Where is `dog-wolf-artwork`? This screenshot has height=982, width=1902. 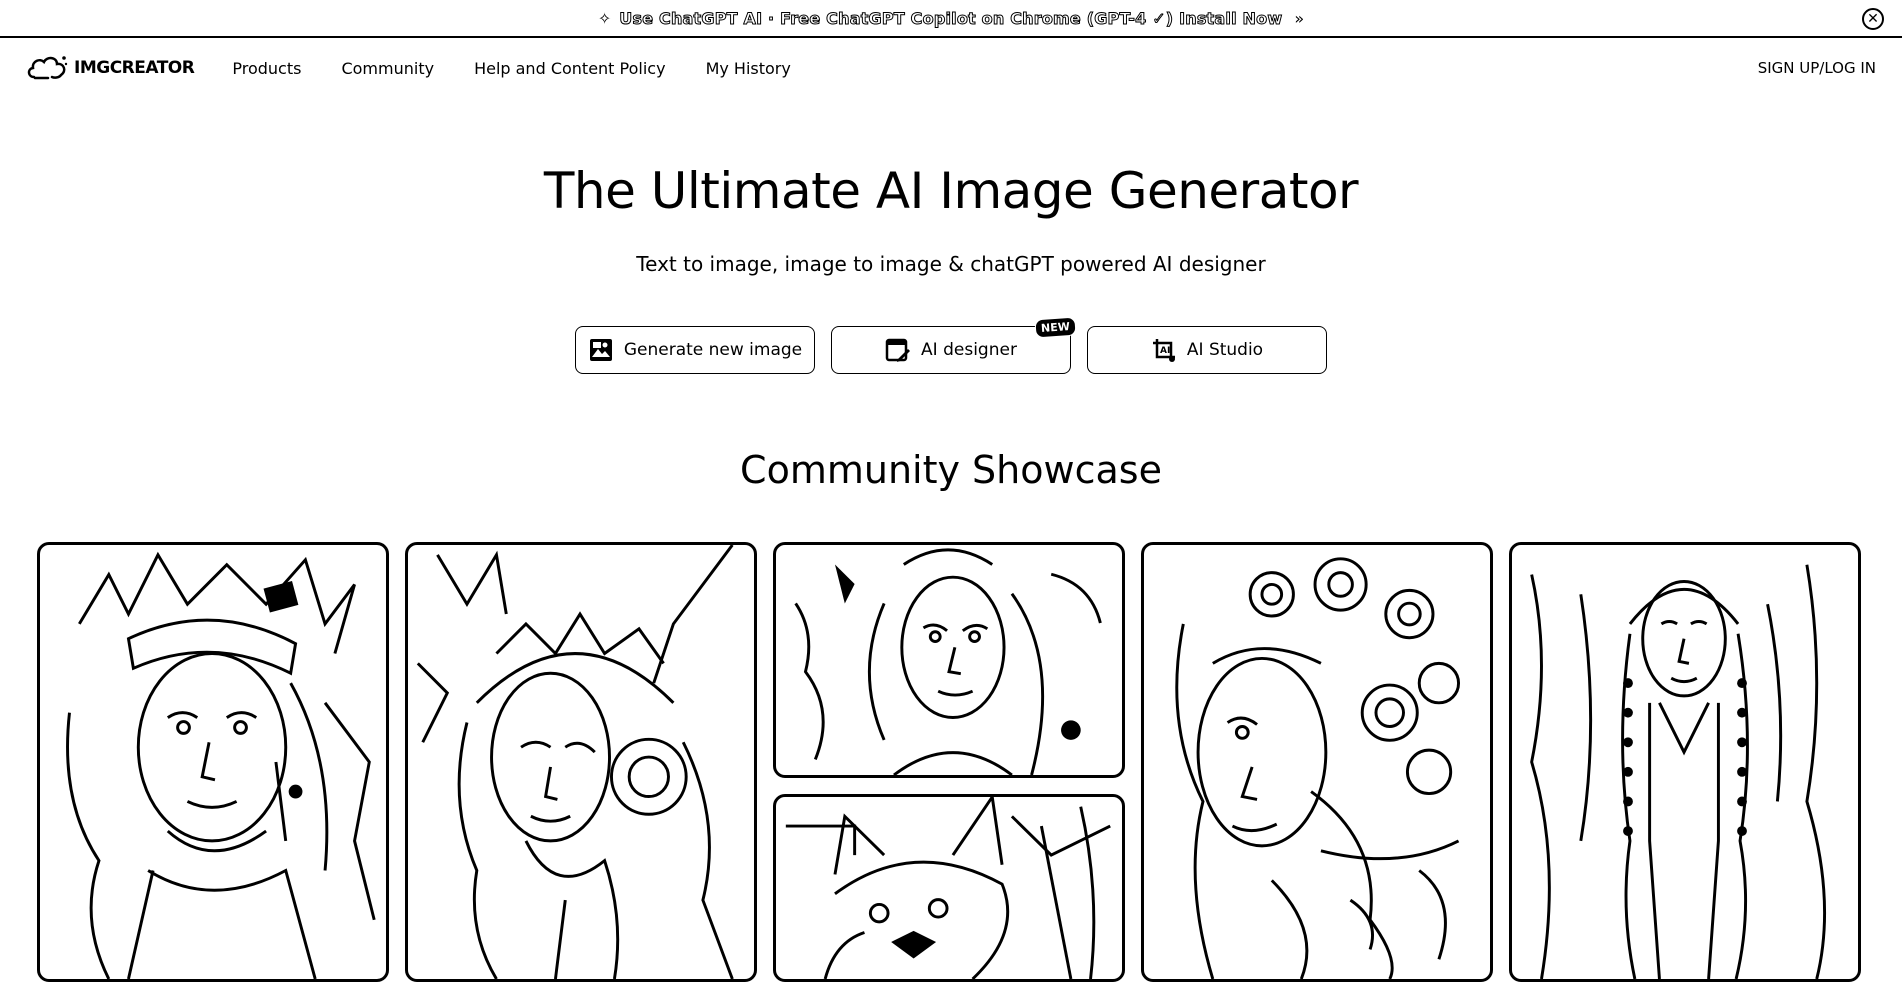
dog-wolf-artwork is located at coordinates (948, 888).